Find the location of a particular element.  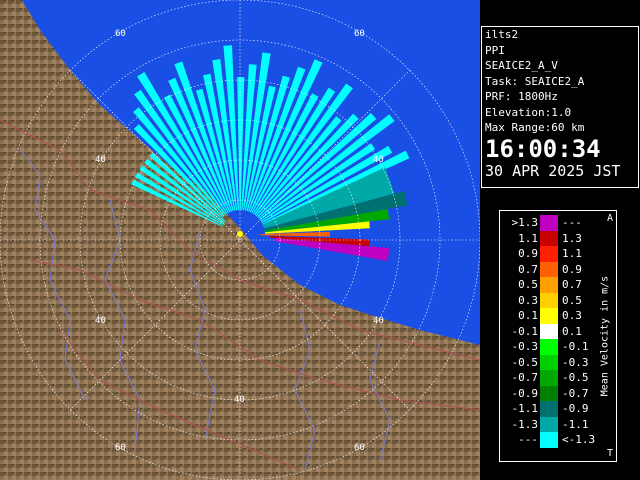

scan-mode: PPI is located at coordinates (495, 50).